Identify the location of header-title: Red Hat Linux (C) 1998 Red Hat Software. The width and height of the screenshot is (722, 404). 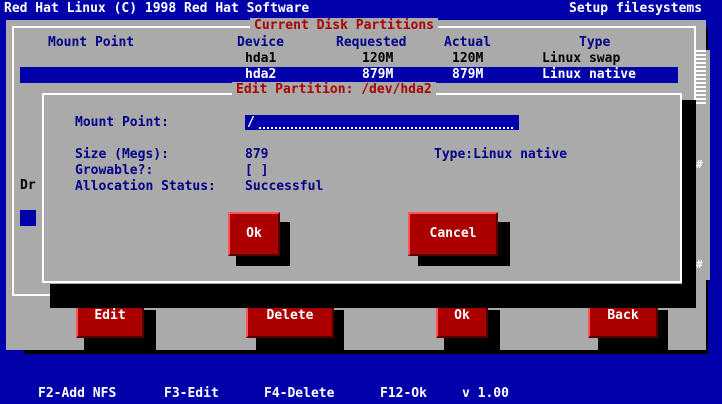
(157, 8).